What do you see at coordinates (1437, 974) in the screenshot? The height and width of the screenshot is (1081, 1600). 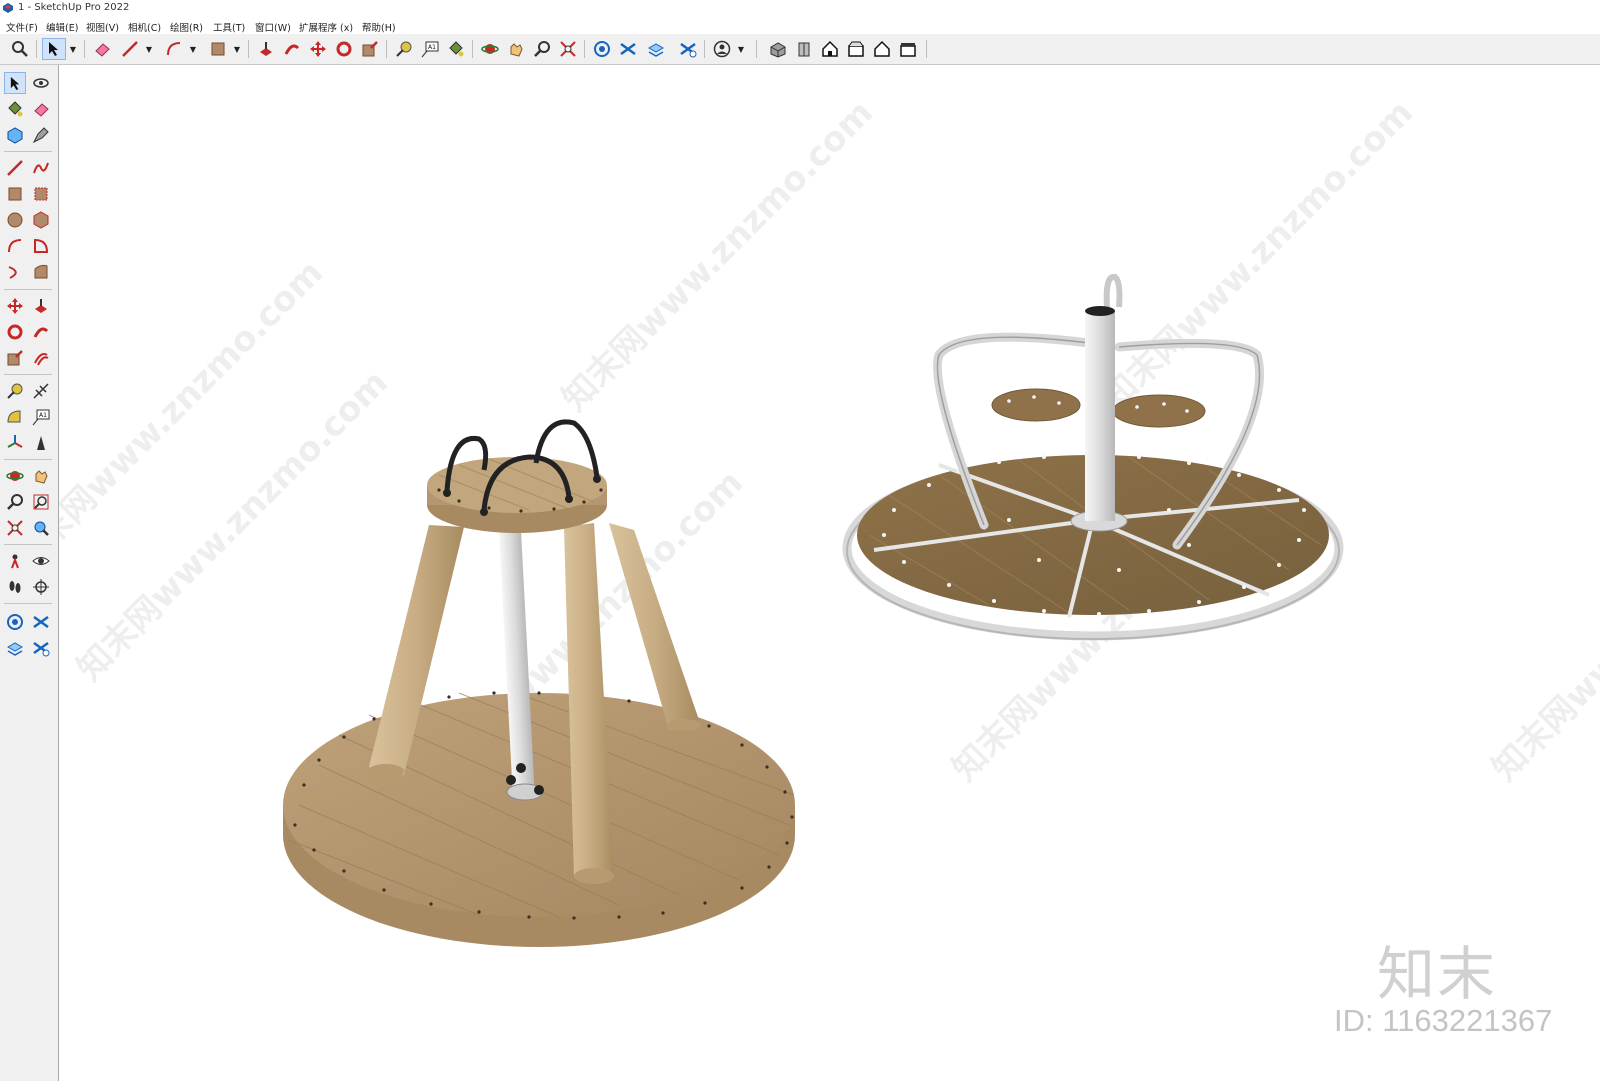 I see `brand-logo: 知末` at bounding box center [1437, 974].